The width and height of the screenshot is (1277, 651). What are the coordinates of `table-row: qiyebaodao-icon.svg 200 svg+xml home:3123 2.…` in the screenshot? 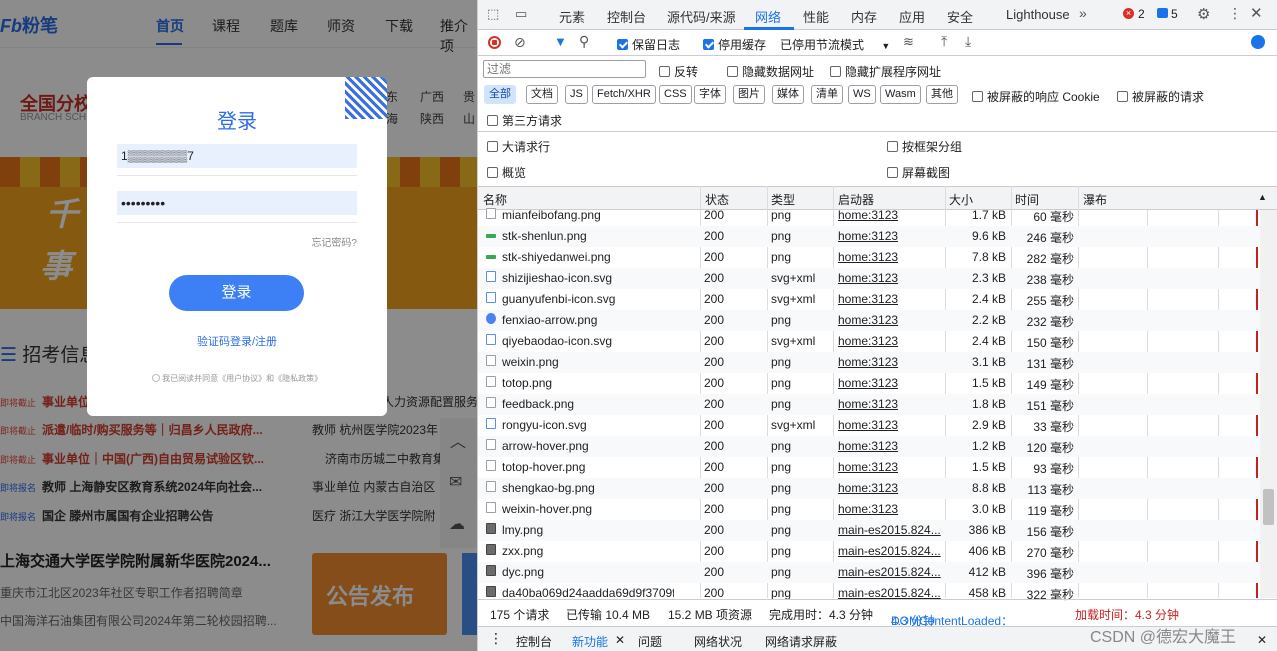 It's located at (869, 341).